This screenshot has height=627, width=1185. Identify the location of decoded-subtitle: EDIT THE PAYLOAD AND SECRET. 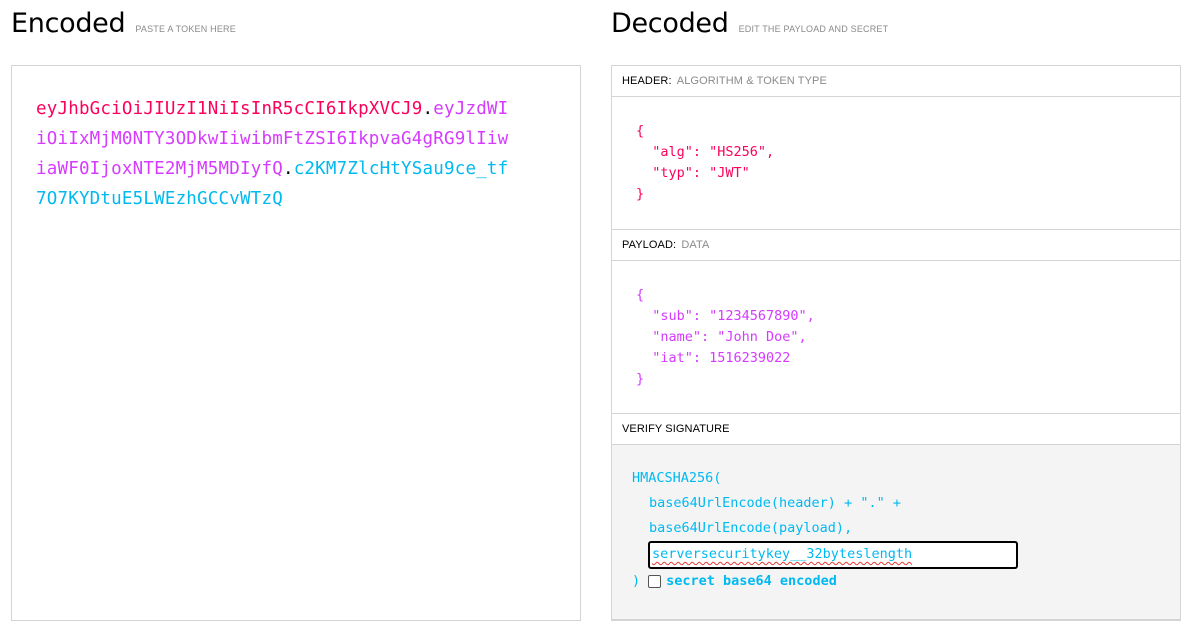
(813, 29).